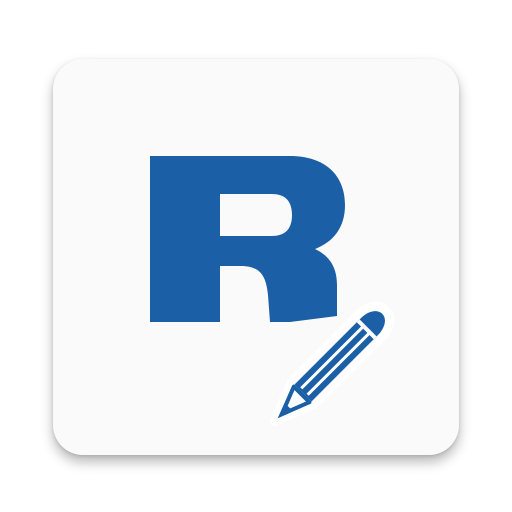 The height and width of the screenshot is (512, 512). Describe the element at coordinates (247, 239) in the screenshot. I see `letter-r-glyph` at that location.